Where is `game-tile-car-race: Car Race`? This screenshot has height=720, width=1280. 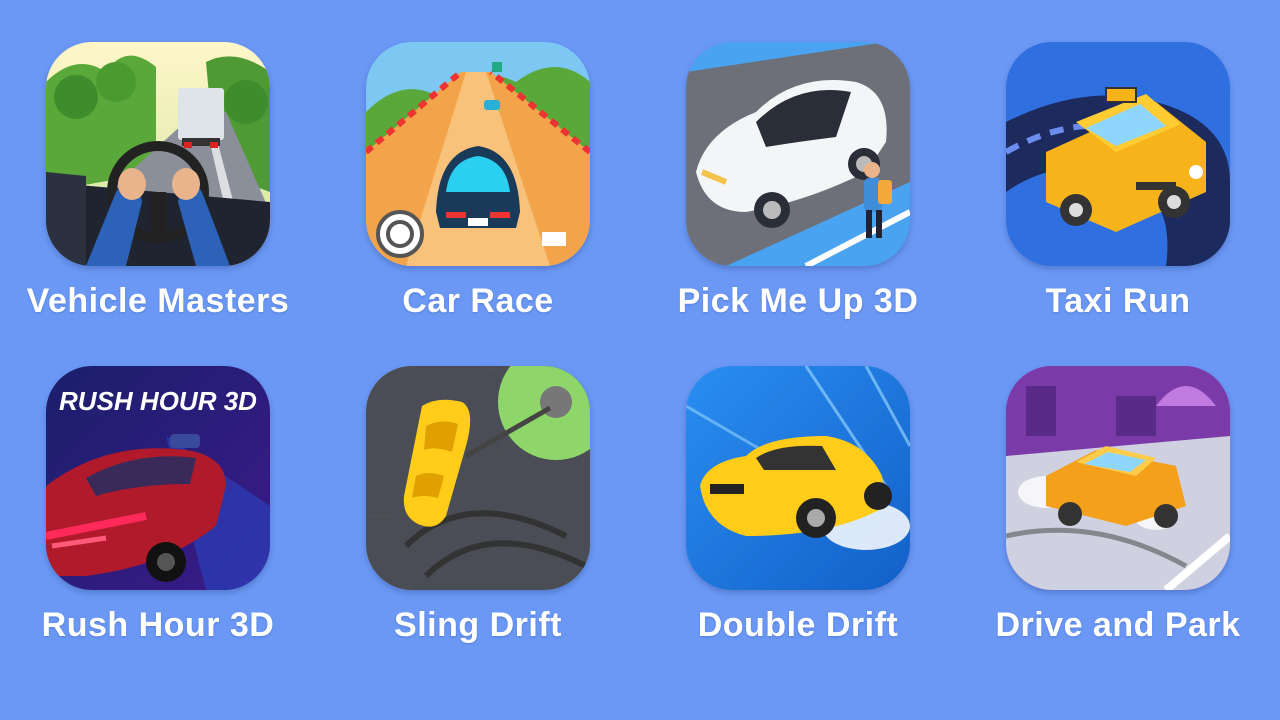 game-tile-car-race: Car Race is located at coordinates (476, 187).